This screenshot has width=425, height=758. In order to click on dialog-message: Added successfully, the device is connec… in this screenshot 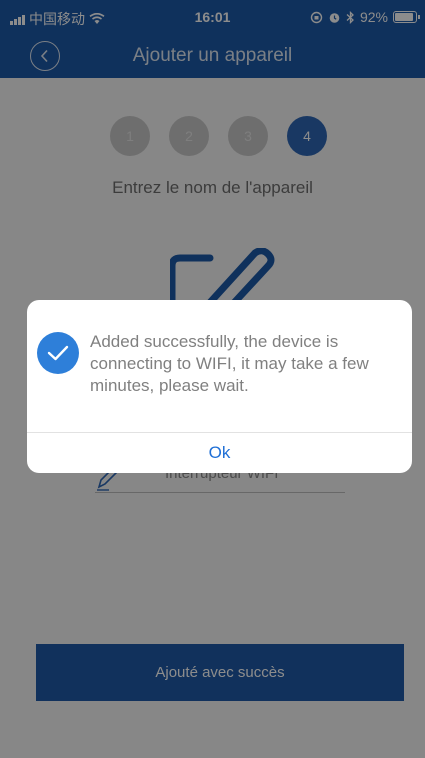, I will do `click(229, 363)`.